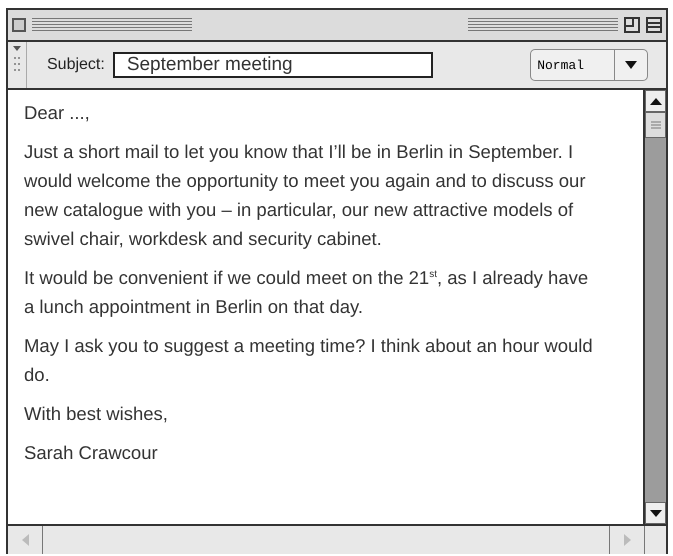  Describe the element at coordinates (655, 125) in the screenshot. I see `scroll-thumb` at that location.